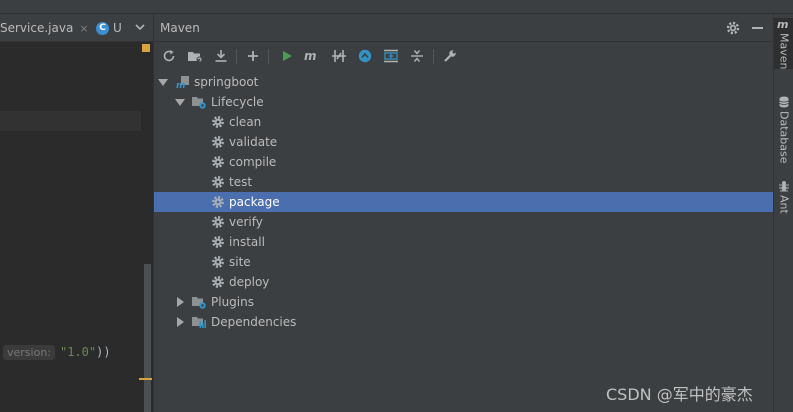  I want to click on lifecycle-goal-install: install, so click(463, 242).